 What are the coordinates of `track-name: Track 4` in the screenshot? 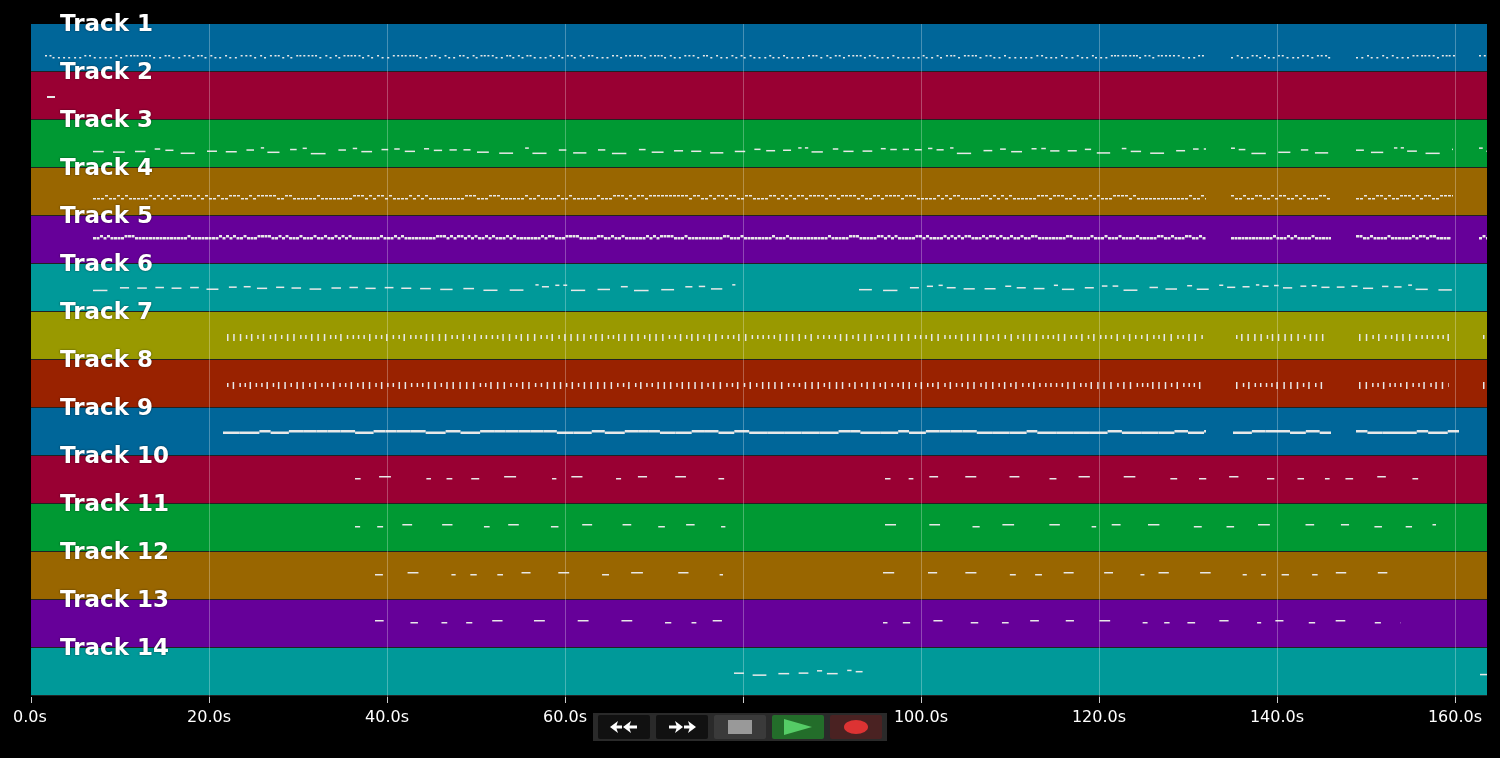 It's located at (106, 167).